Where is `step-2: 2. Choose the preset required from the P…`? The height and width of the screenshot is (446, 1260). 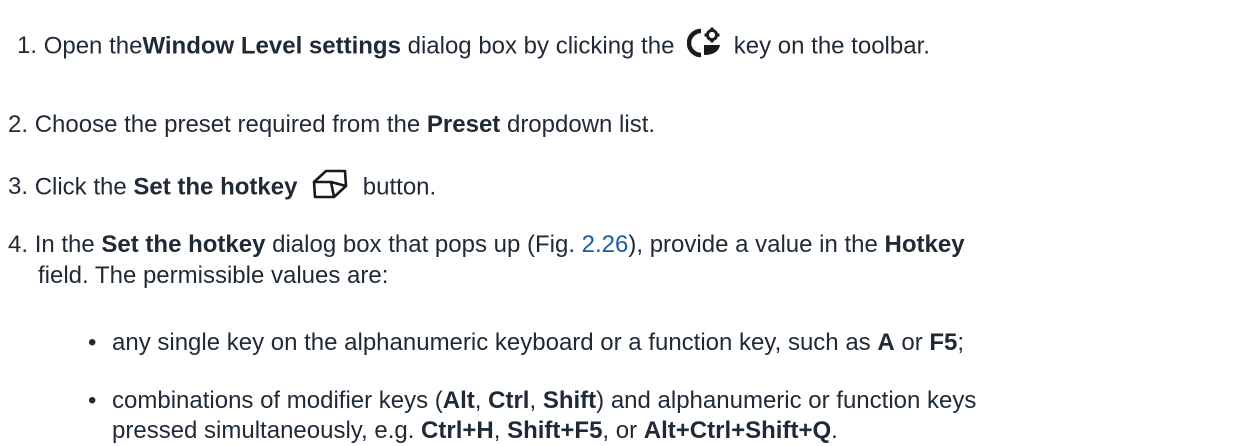 step-2: 2. Choose the preset required from the P… is located at coordinates (331, 125).